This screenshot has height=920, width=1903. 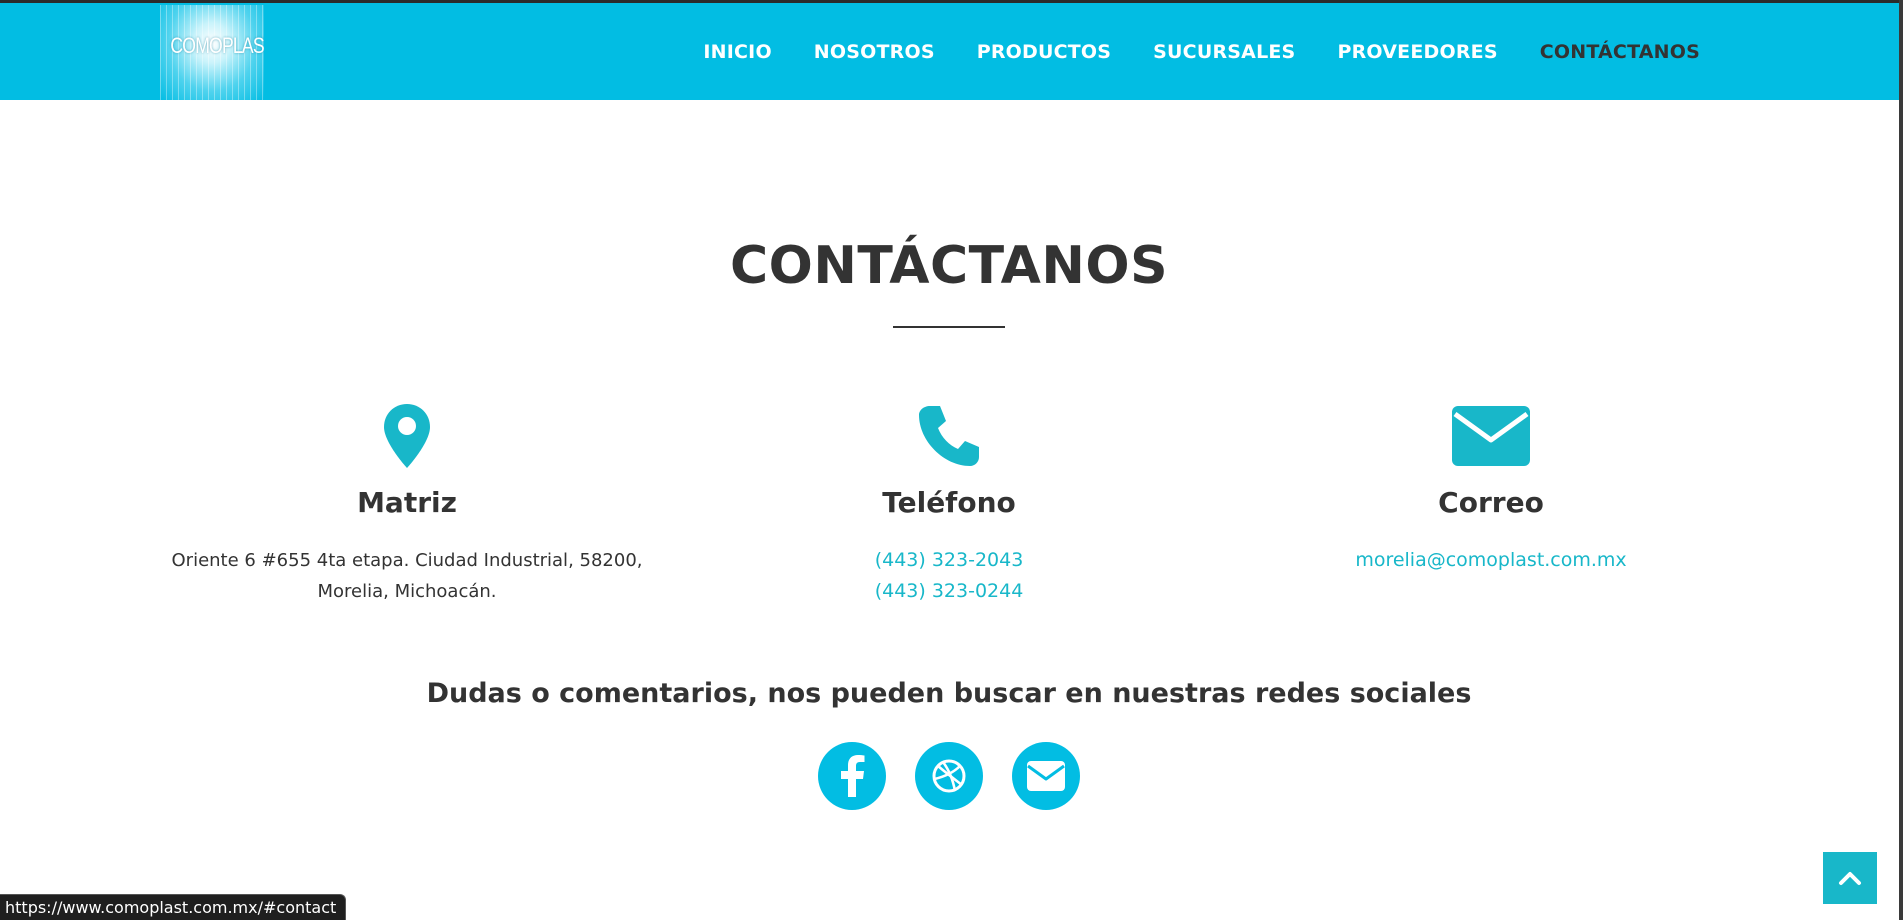 I want to click on page-title: CONTÁCTANOS, so click(x=949, y=266).